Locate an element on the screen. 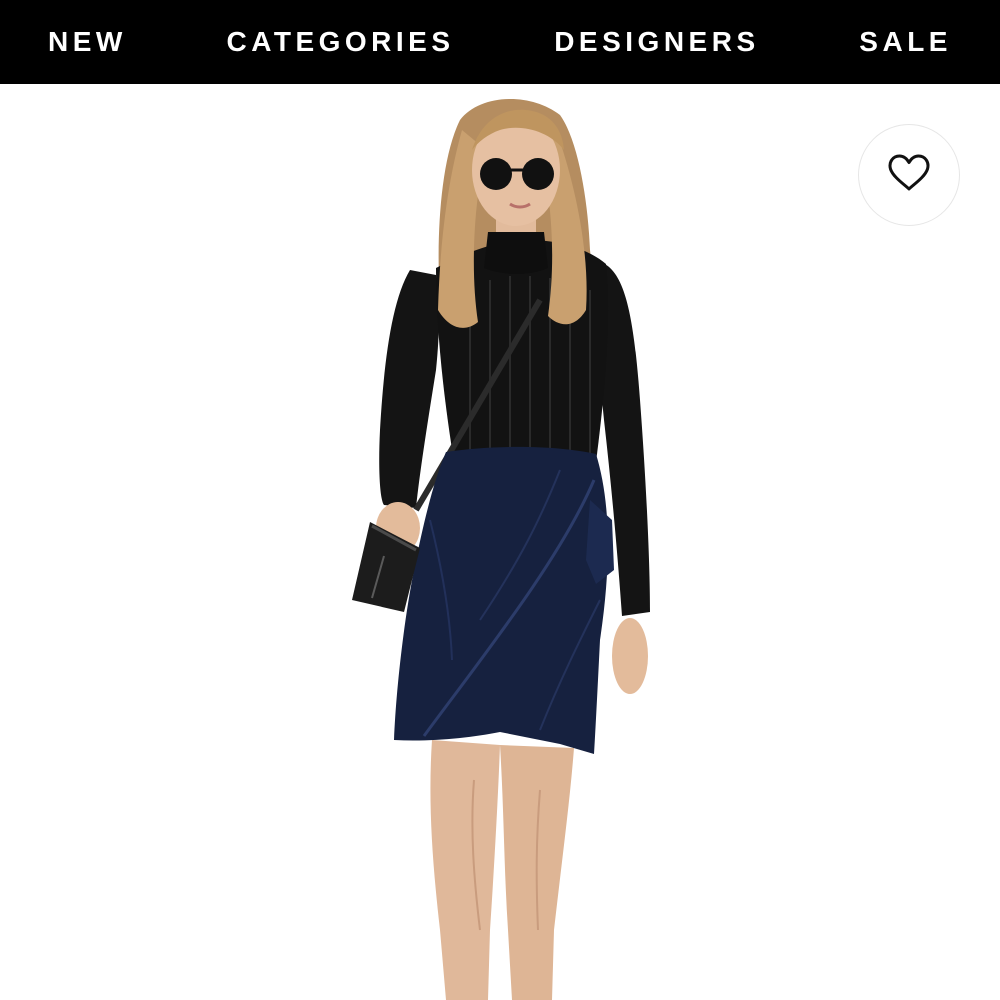  wishlist-button is located at coordinates (909, 175).